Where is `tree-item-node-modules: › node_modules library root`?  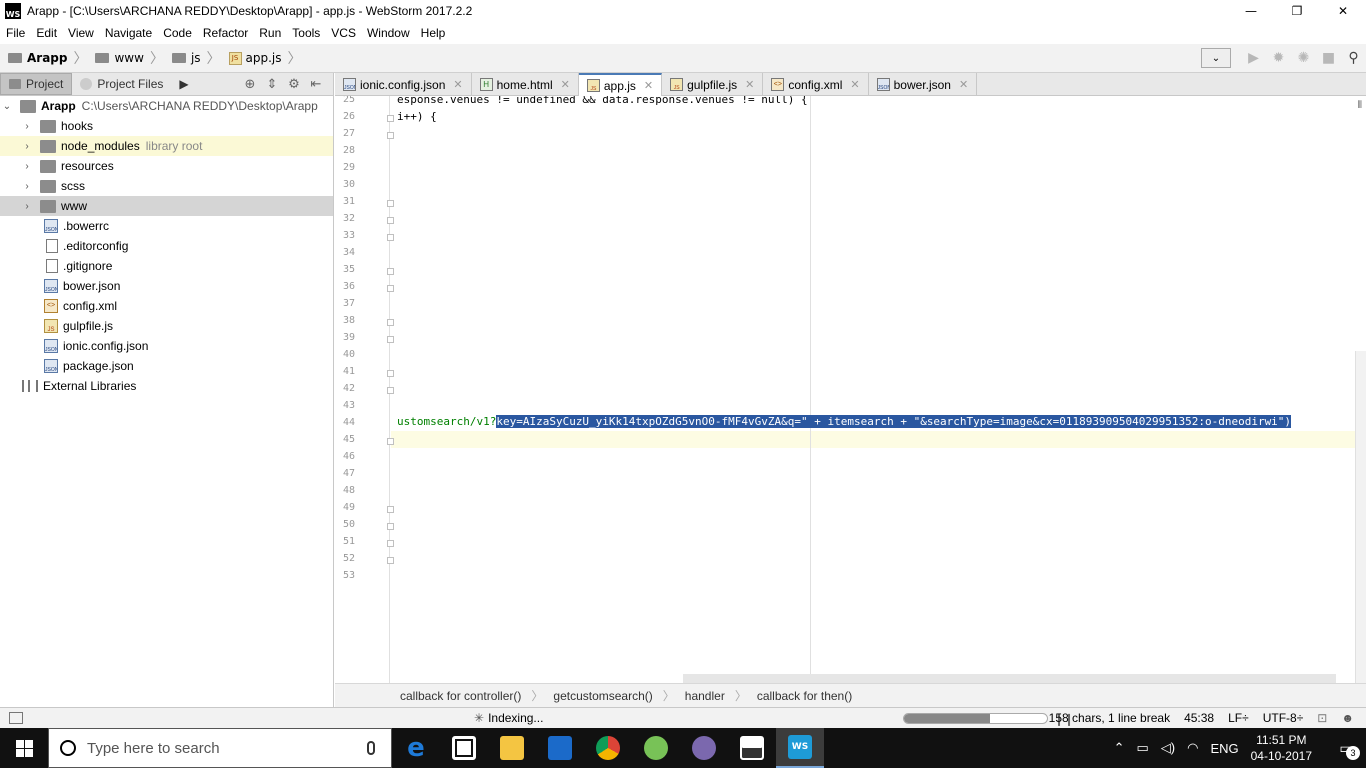
tree-item-node-modules: › node_modules library root is located at coordinates (166, 146).